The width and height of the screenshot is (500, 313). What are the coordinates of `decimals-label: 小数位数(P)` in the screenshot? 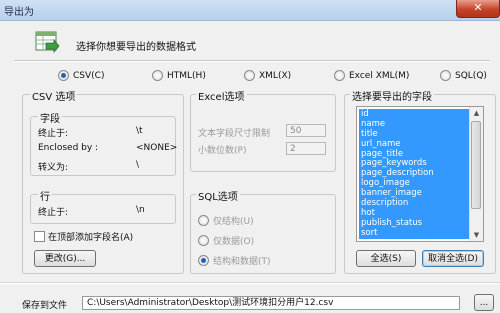 It's located at (222, 151).